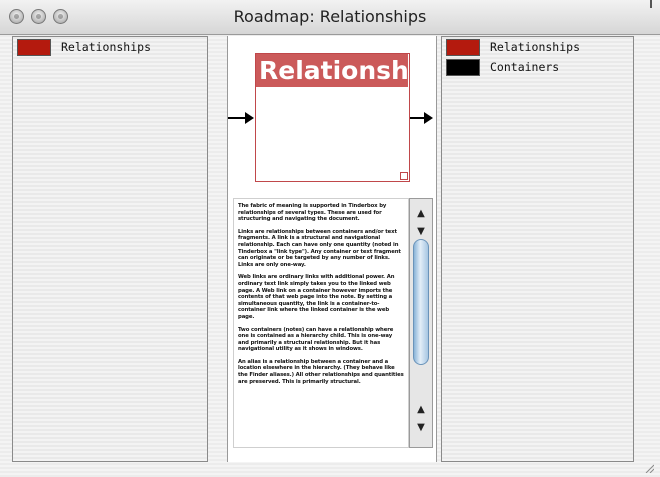  I want to click on left-list-item: Relationships, so click(110, 47).